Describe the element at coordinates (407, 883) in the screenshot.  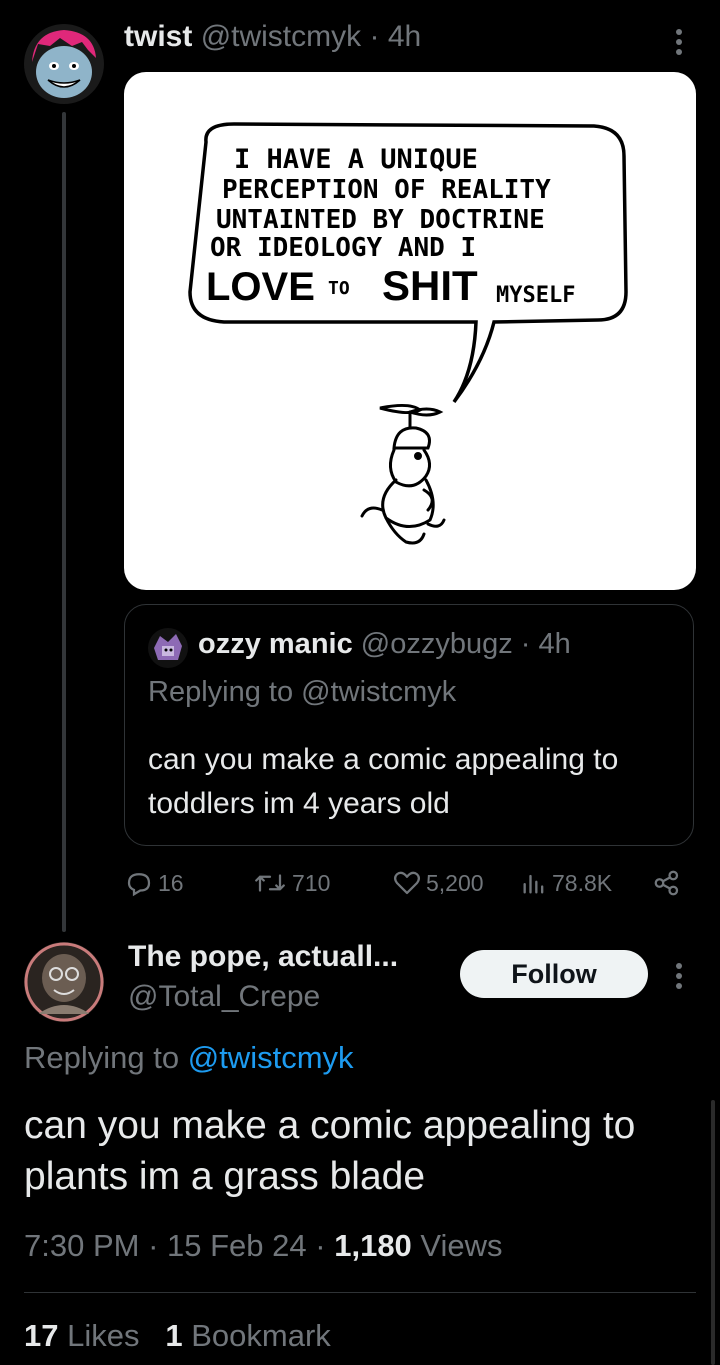
I see `heart-icon` at that location.